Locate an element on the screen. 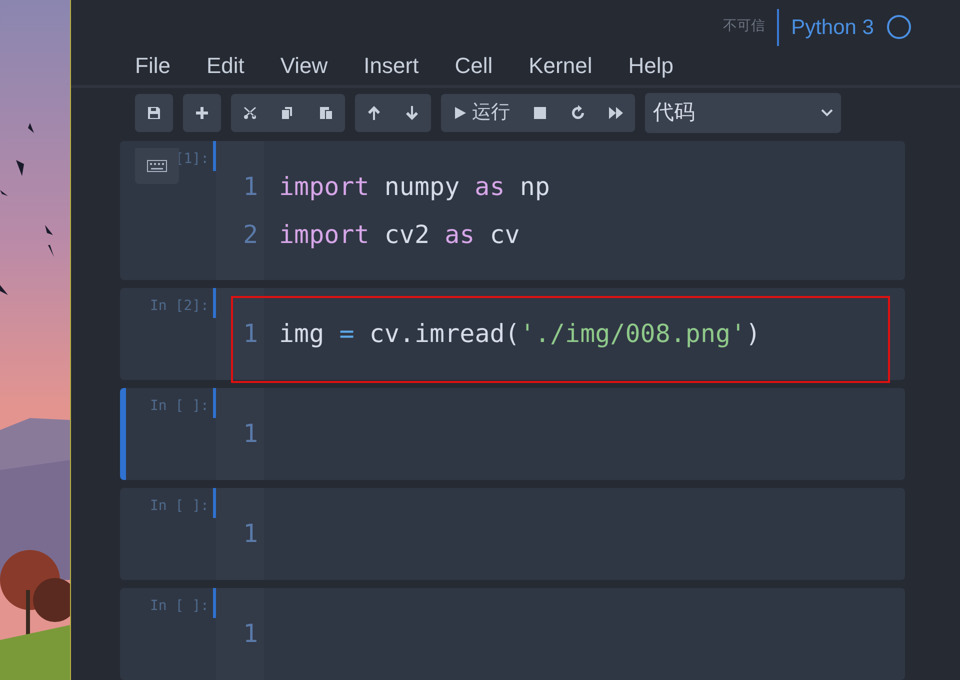 The image size is (960, 680). plus-icon is located at coordinates (202, 113).